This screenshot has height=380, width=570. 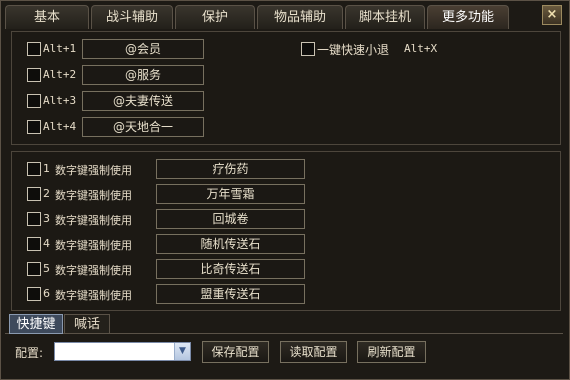 I want to click on refresh-config-button: 刷新配置, so click(x=391, y=352).